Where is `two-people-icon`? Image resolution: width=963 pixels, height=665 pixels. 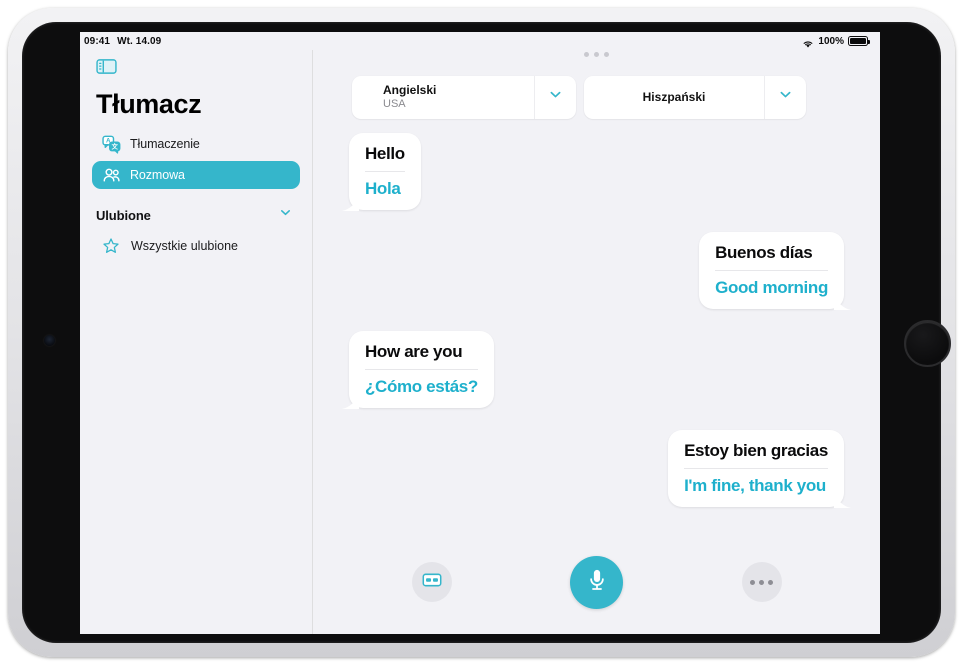 two-people-icon is located at coordinates (111, 175).